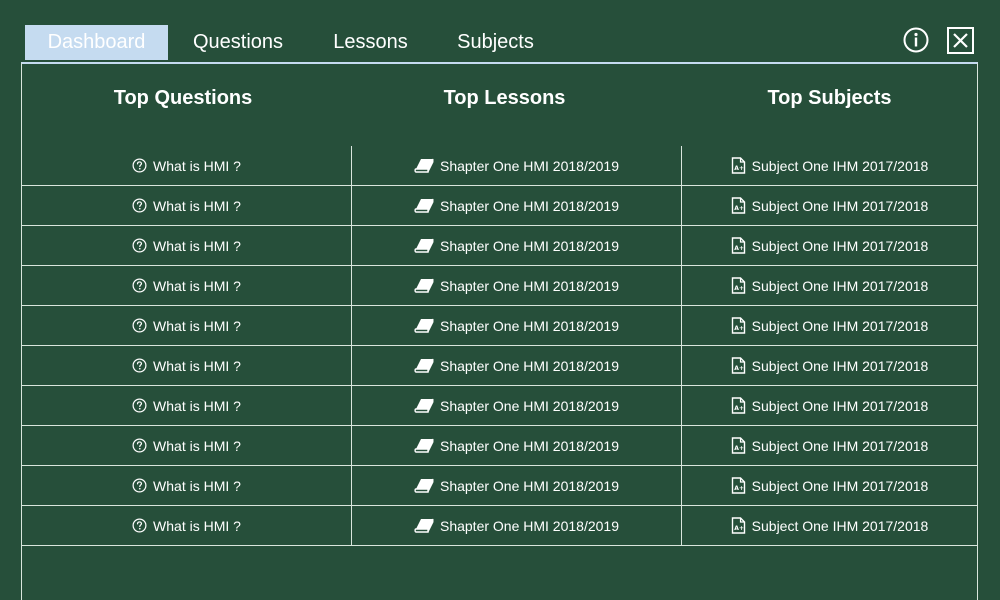 The width and height of the screenshot is (1000, 600). I want to click on tab-bar: Dashboard Questions Lessons Subjects, so click(291, 42).